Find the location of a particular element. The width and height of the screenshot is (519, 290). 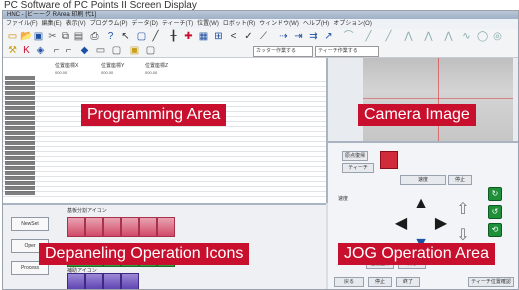

print-icon: ⎙ is located at coordinates (94, 36).